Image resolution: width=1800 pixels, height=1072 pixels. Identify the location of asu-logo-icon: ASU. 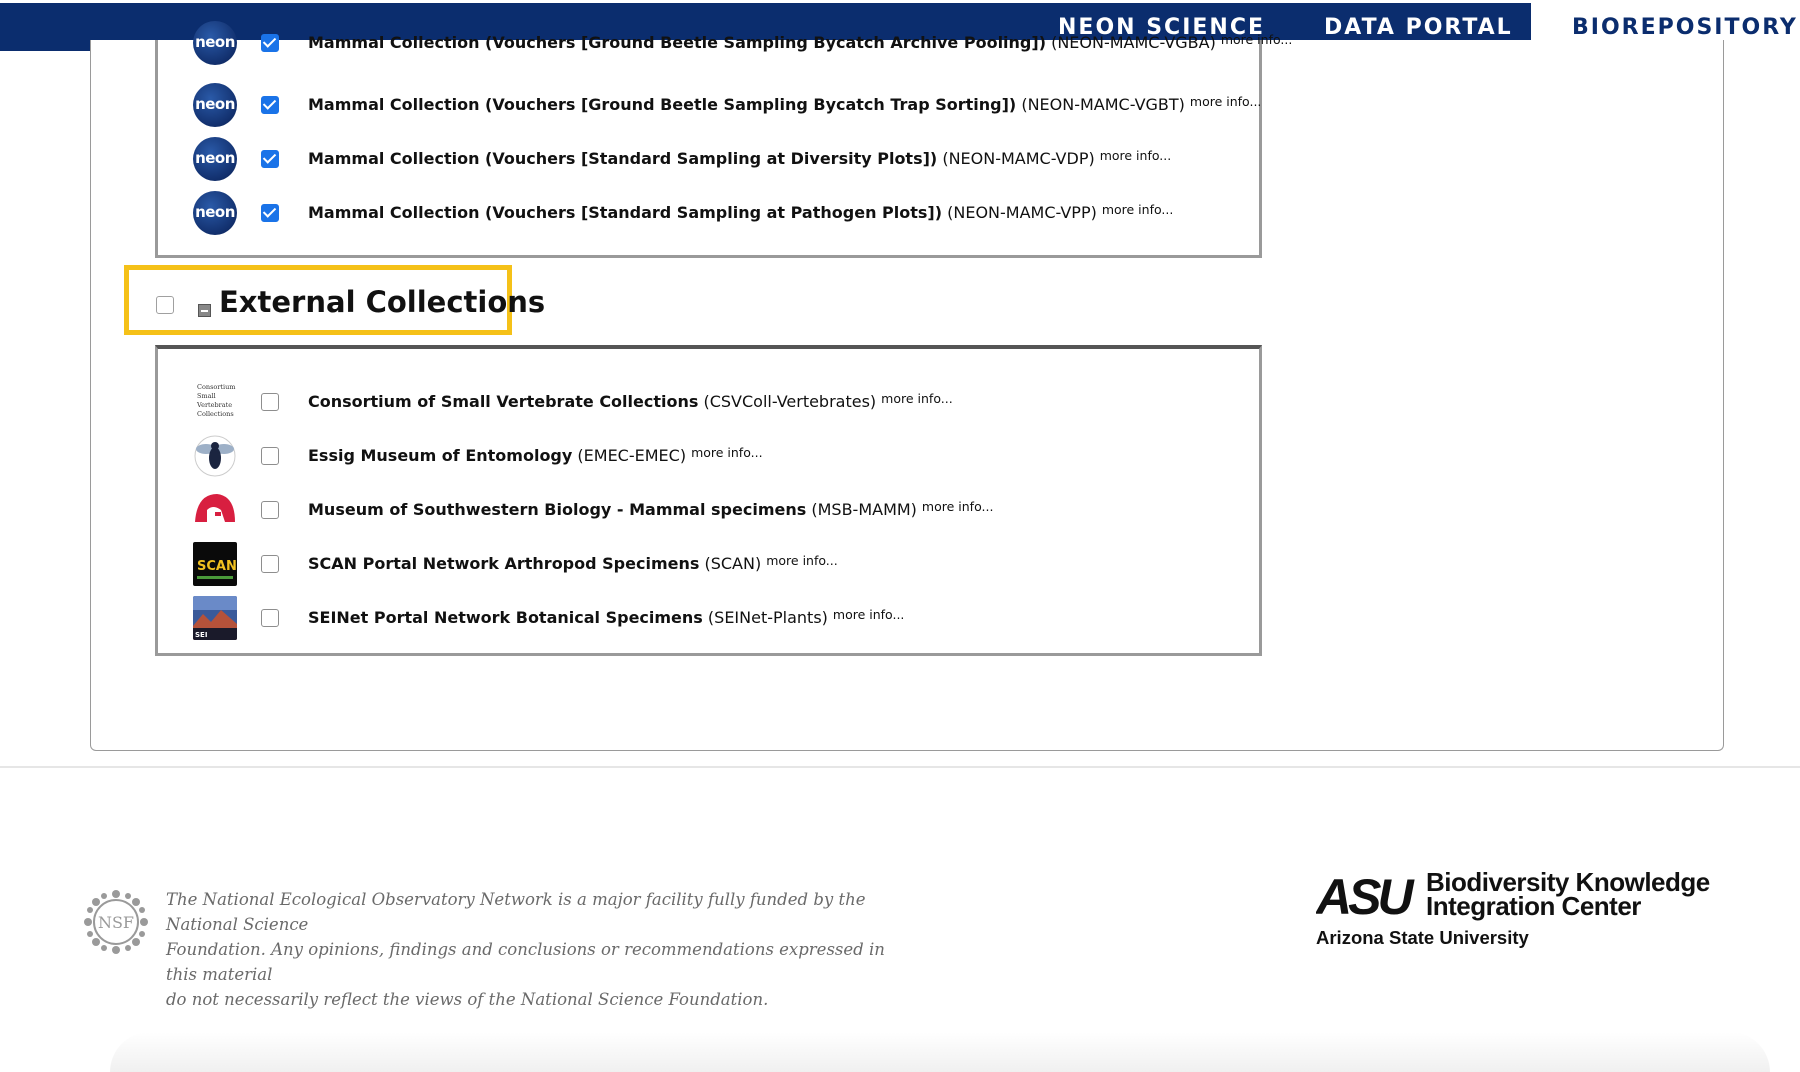
(1373, 895).